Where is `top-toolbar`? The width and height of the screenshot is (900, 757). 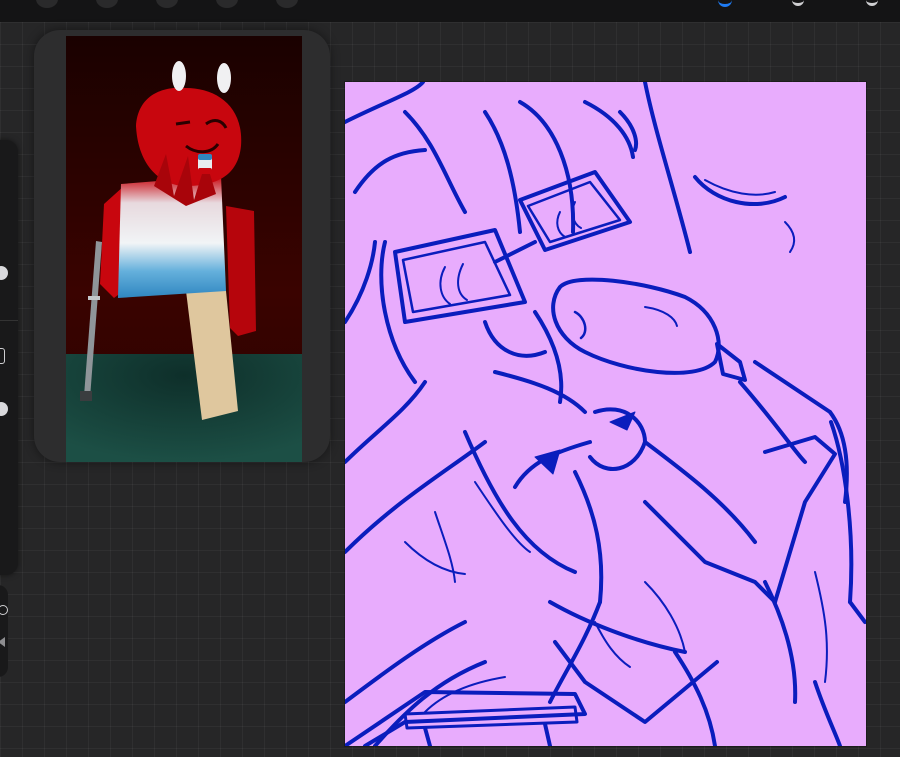
top-toolbar is located at coordinates (450, 11).